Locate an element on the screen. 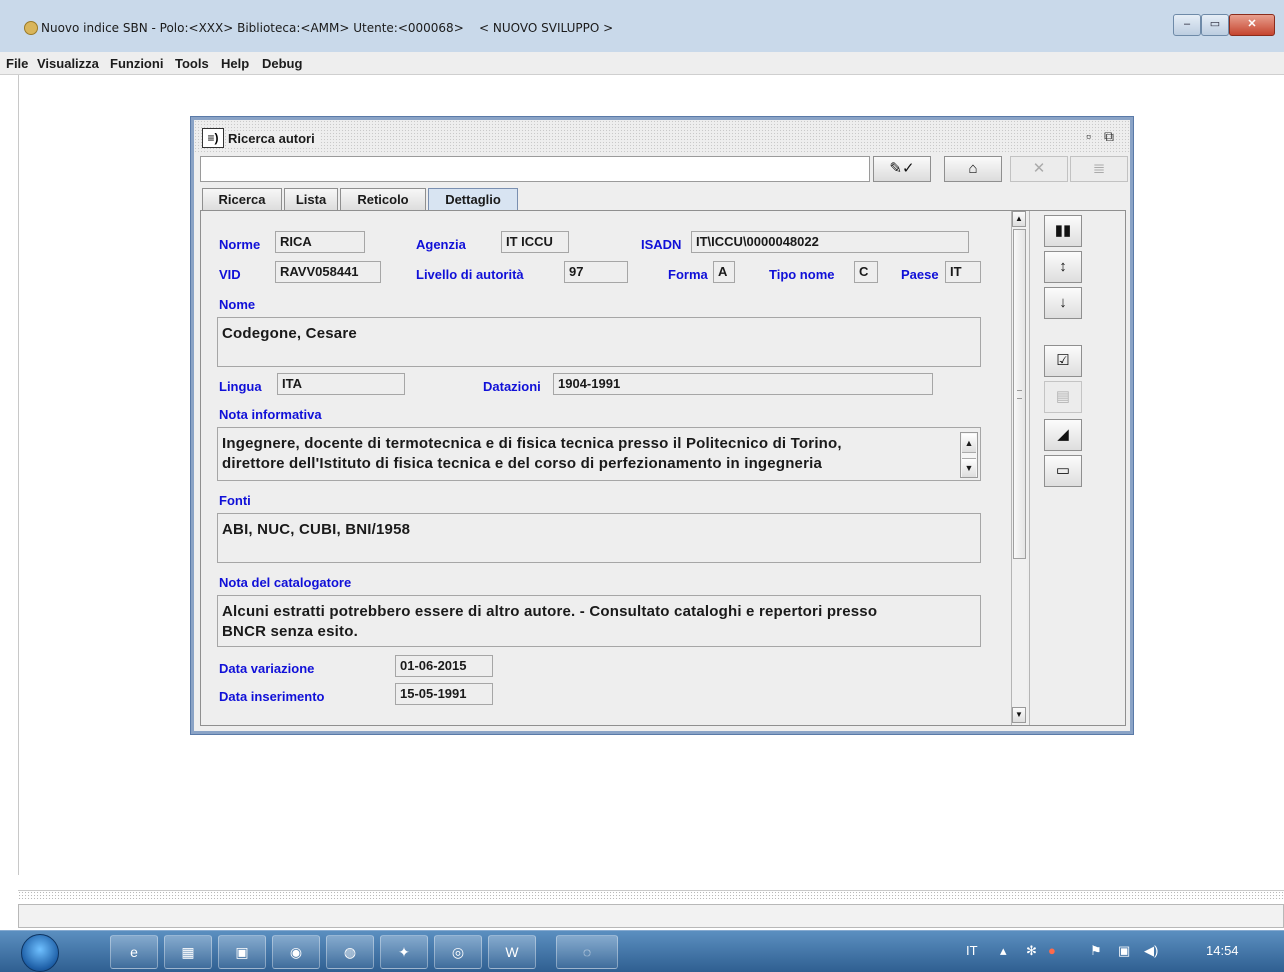 The height and width of the screenshot is (972, 1284). tab-reticolo: Reticolo is located at coordinates (383, 199).